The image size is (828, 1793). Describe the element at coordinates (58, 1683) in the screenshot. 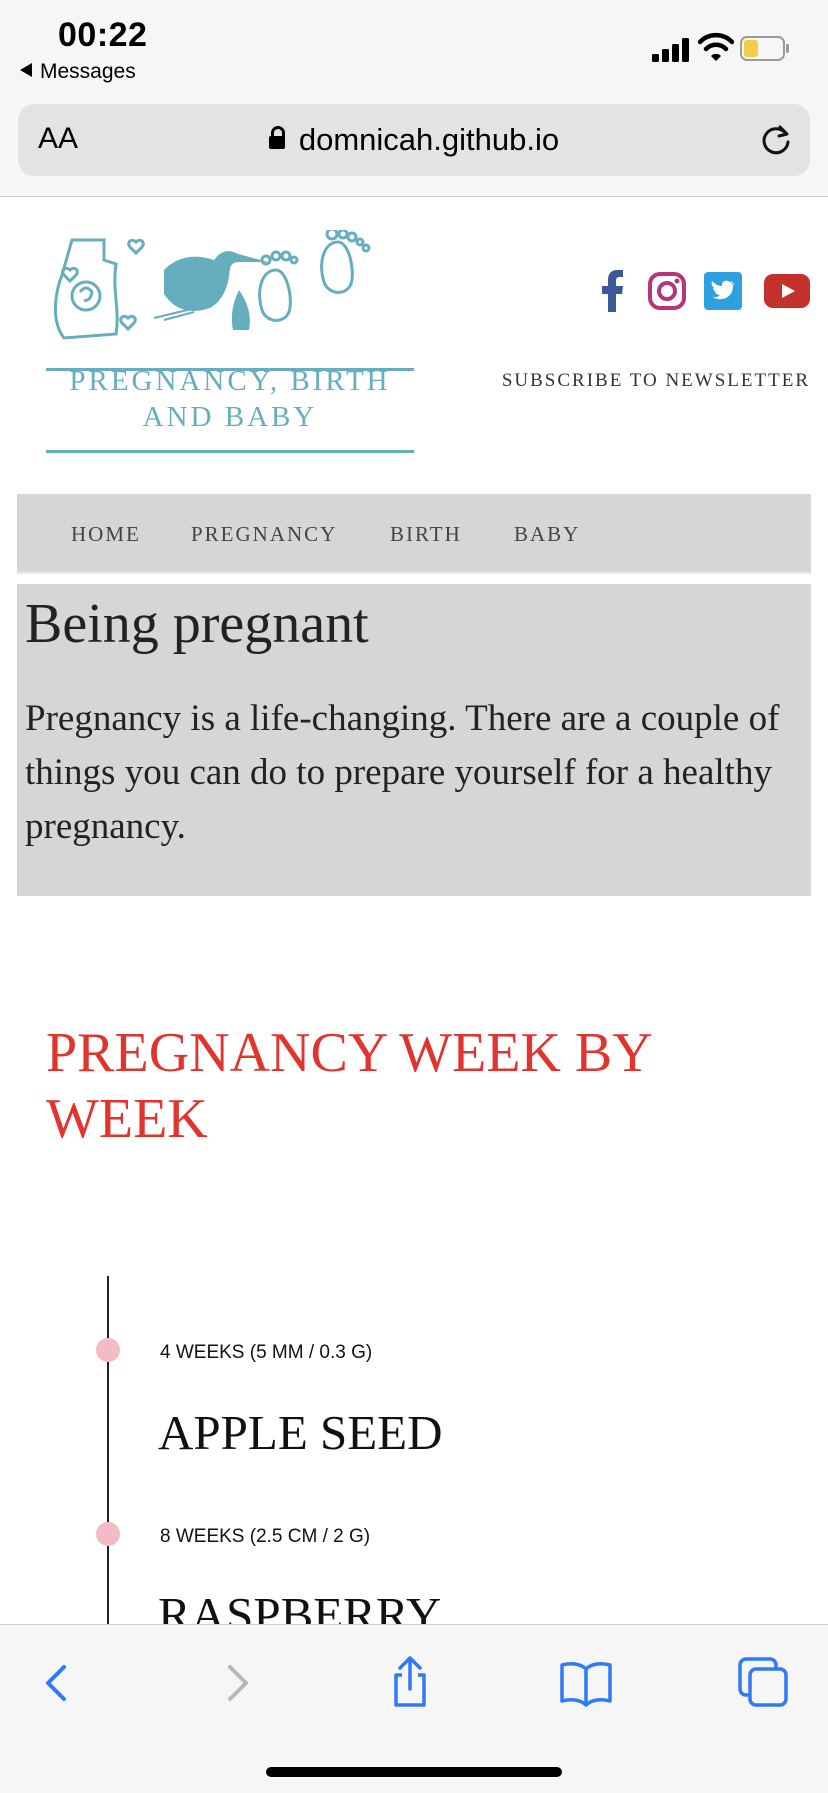

I see `back-icon` at that location.